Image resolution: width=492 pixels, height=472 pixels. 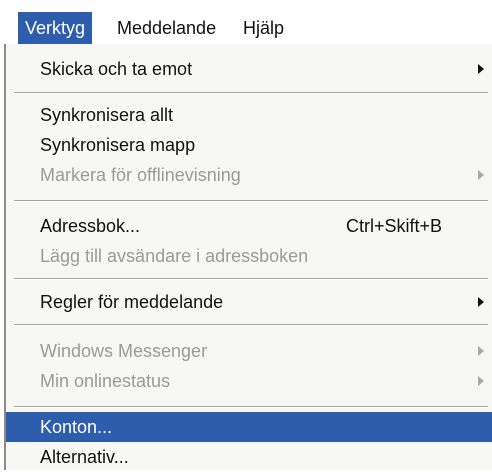 I want to click on menu-item-label: Synkronisera allt, so click(x=107, y=115).